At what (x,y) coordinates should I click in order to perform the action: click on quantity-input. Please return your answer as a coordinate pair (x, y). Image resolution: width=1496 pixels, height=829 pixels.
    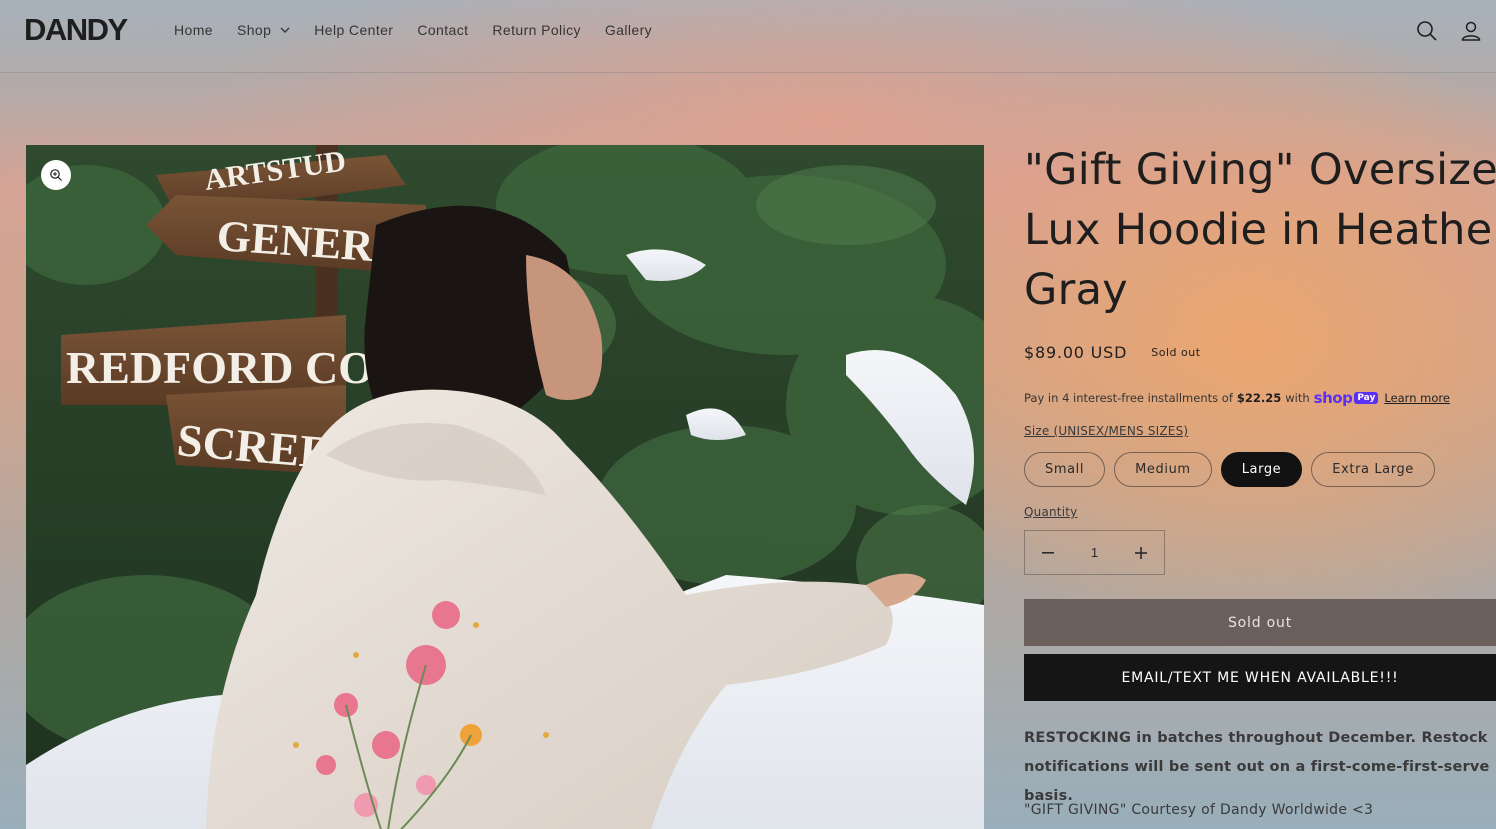
    Looking at the image, I should click on (1094, 552).